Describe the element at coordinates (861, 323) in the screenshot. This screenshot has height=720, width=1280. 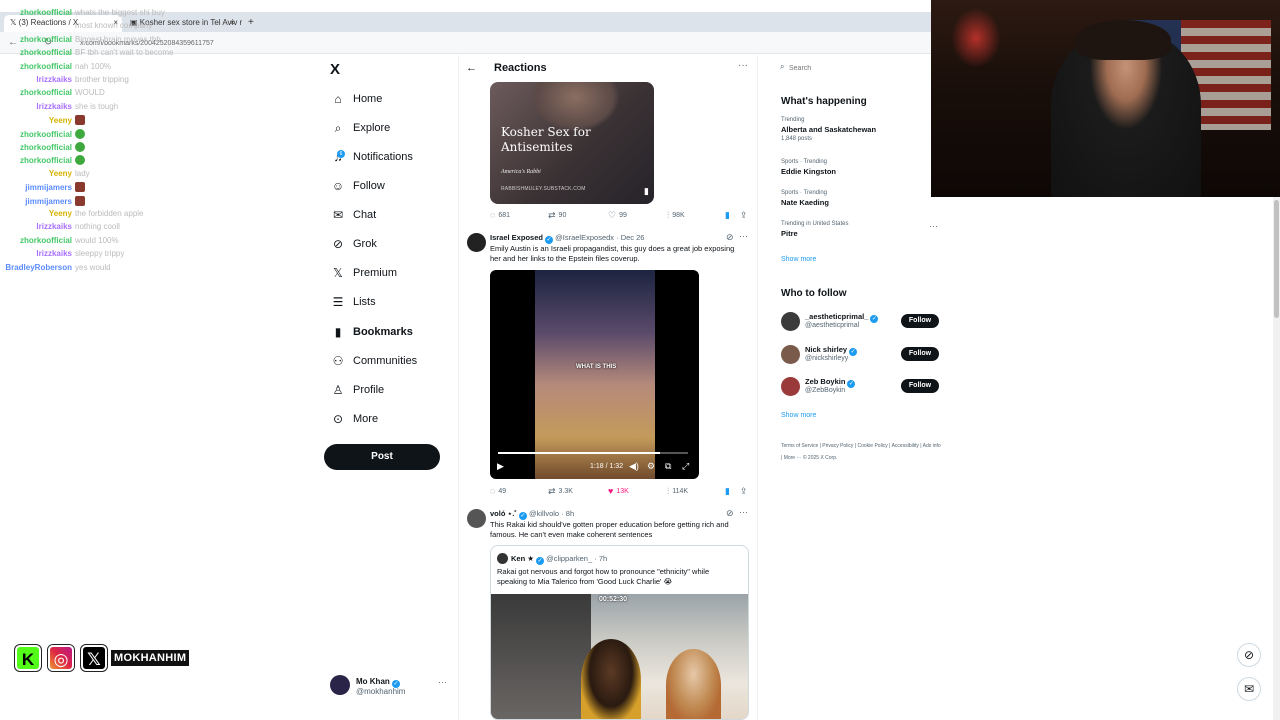
I see `follow-suggestion: _aestheticprimal_ ✓ @aestheticprimal Follow` at that location.